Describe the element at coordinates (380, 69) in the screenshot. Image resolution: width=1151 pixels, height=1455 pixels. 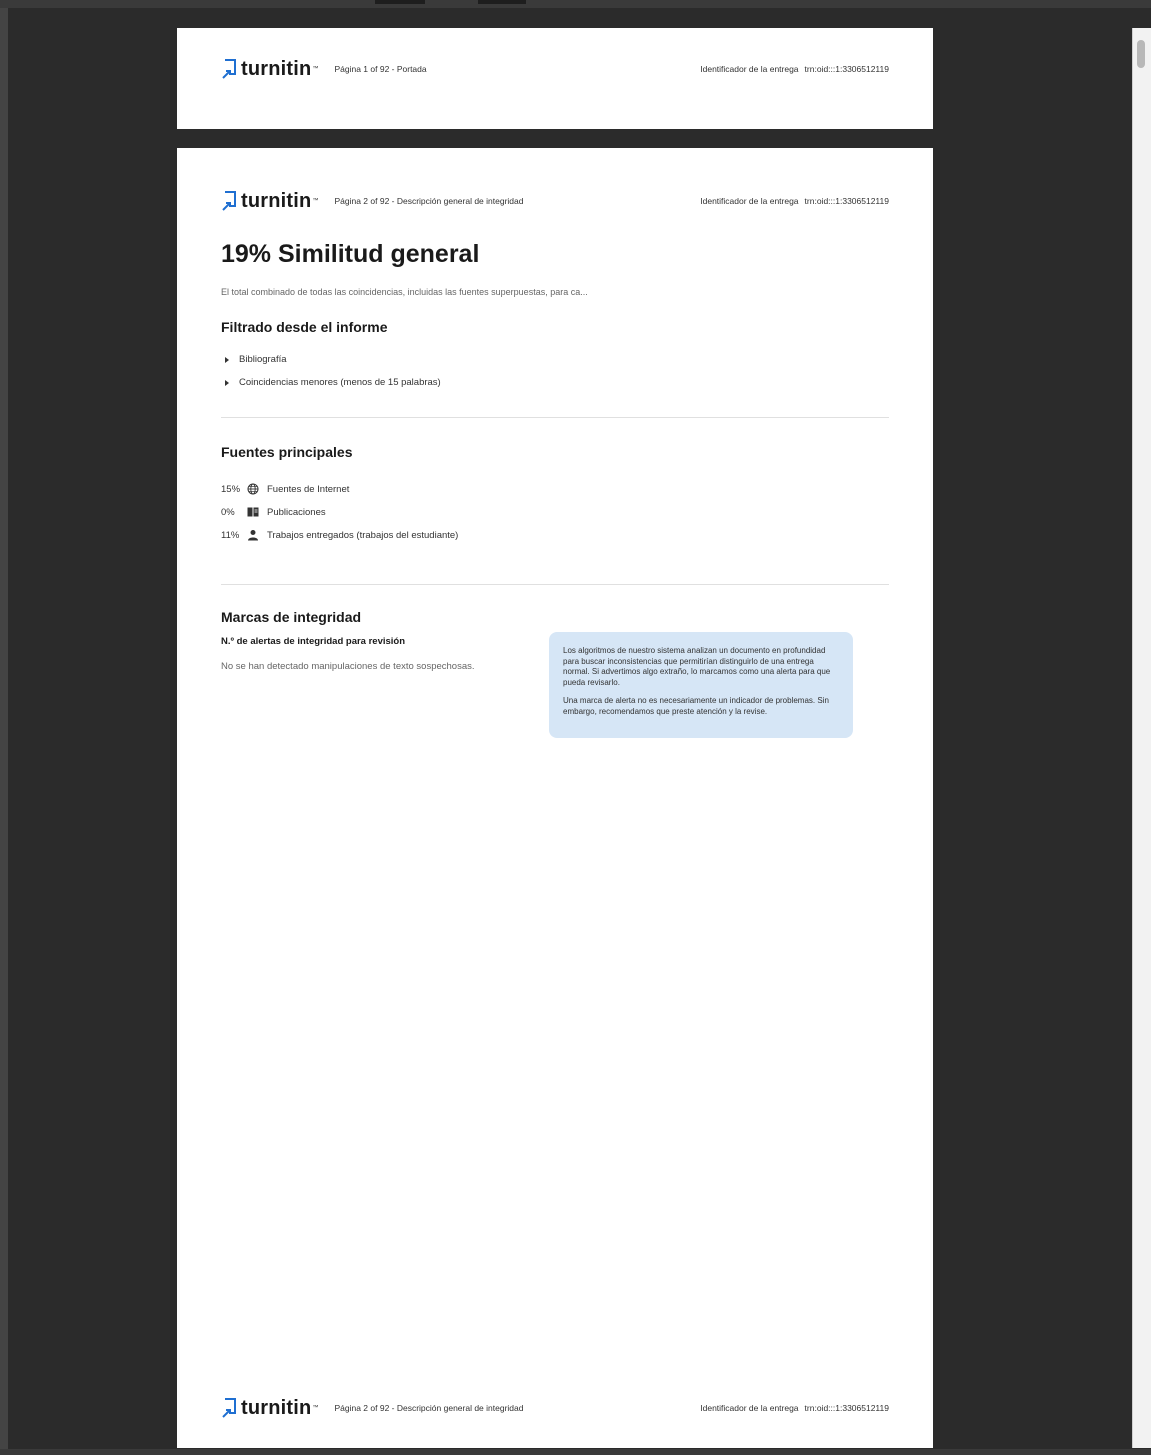
I see `page-info: Página 1 of 92 - Portada` at that location.